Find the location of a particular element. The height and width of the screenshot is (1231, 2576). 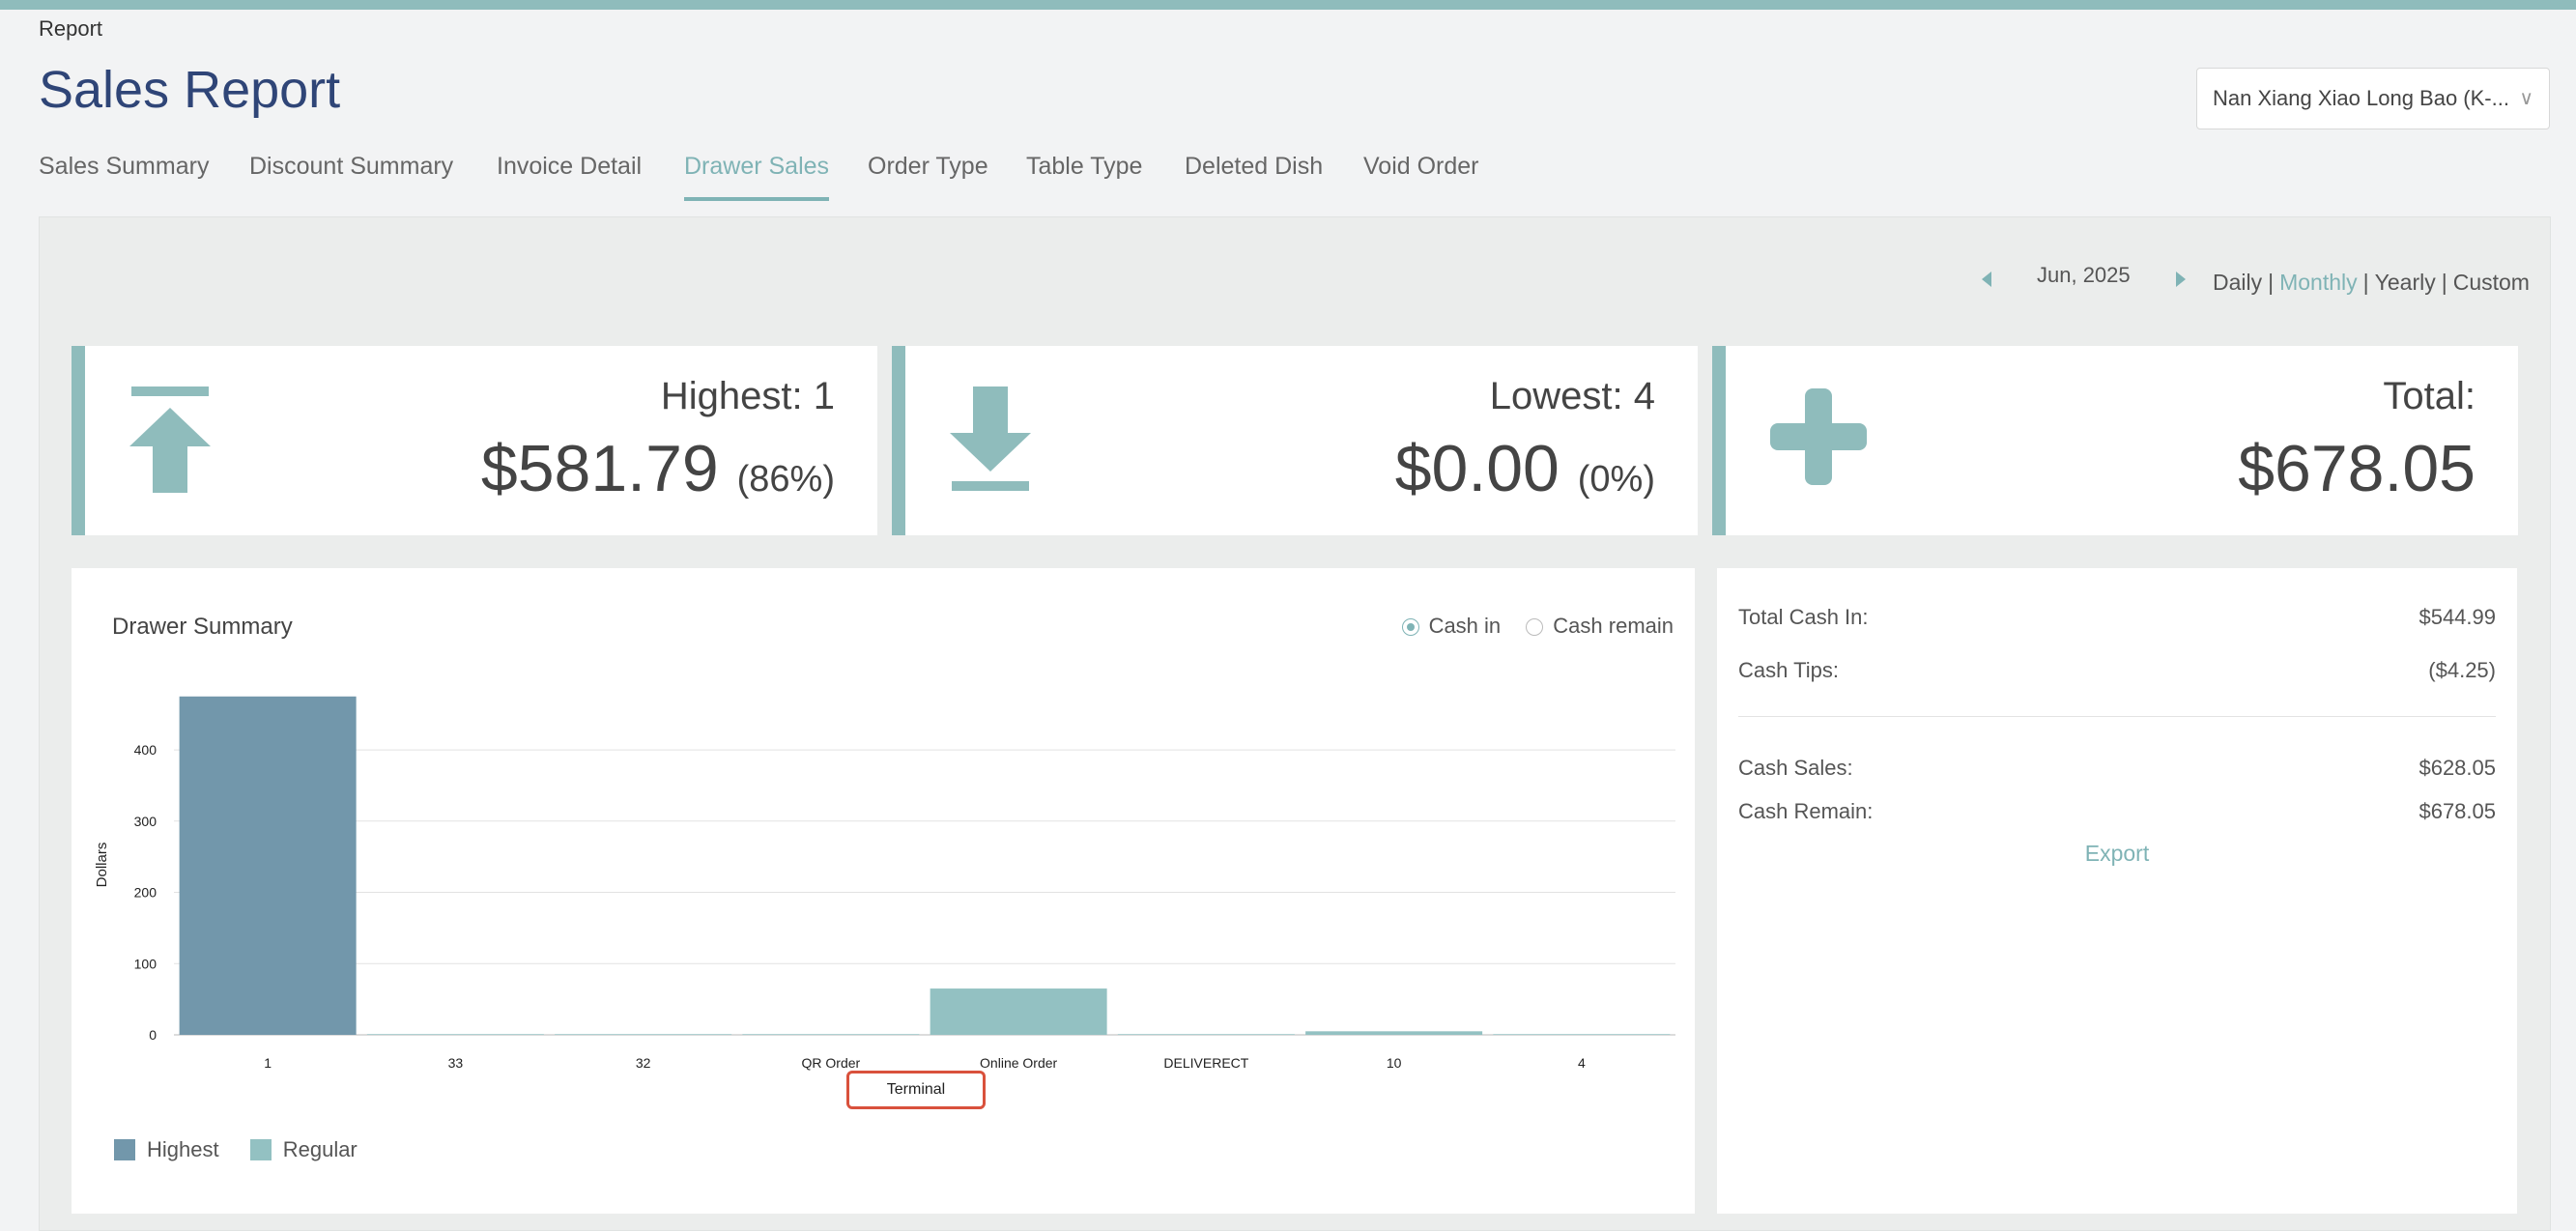

y-tick-label: 400 is located at coordinates (145, 750).